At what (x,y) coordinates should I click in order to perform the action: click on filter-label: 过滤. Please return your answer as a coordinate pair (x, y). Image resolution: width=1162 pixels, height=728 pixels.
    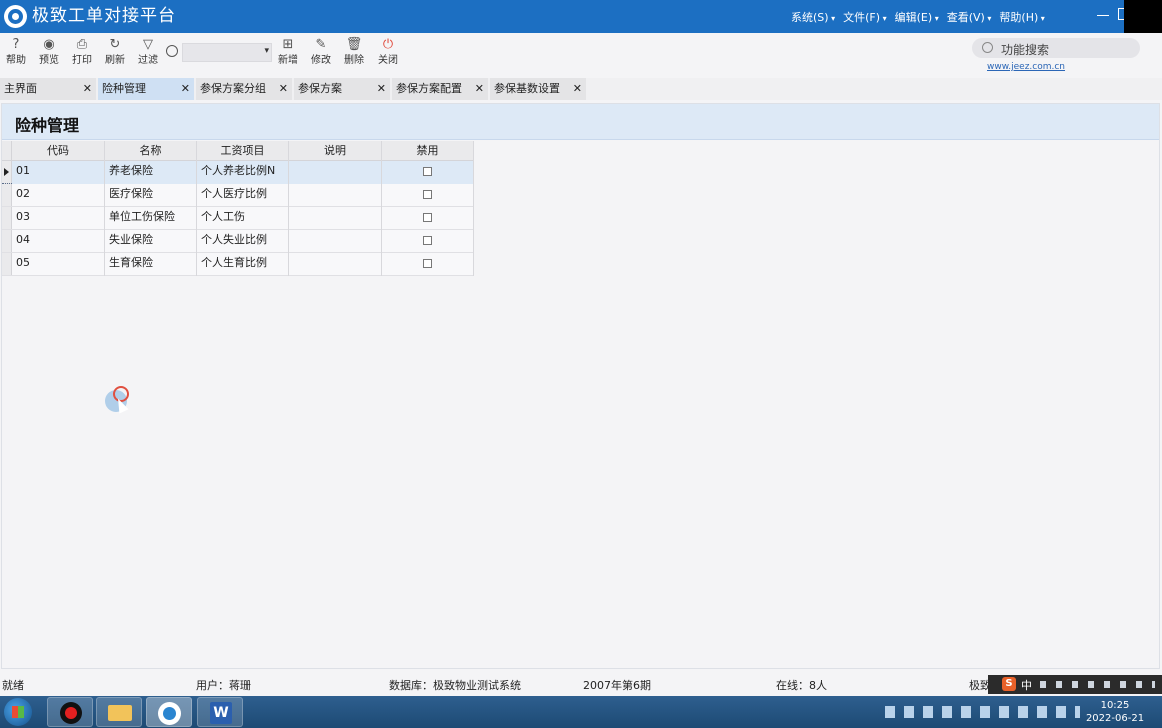
    Looking at the image, I should click on (148, 60).